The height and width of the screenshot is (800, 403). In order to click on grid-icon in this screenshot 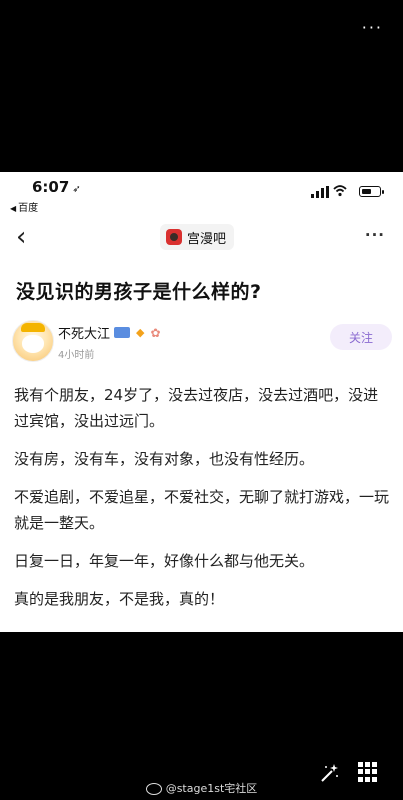, I will do `click(368, 772)`.